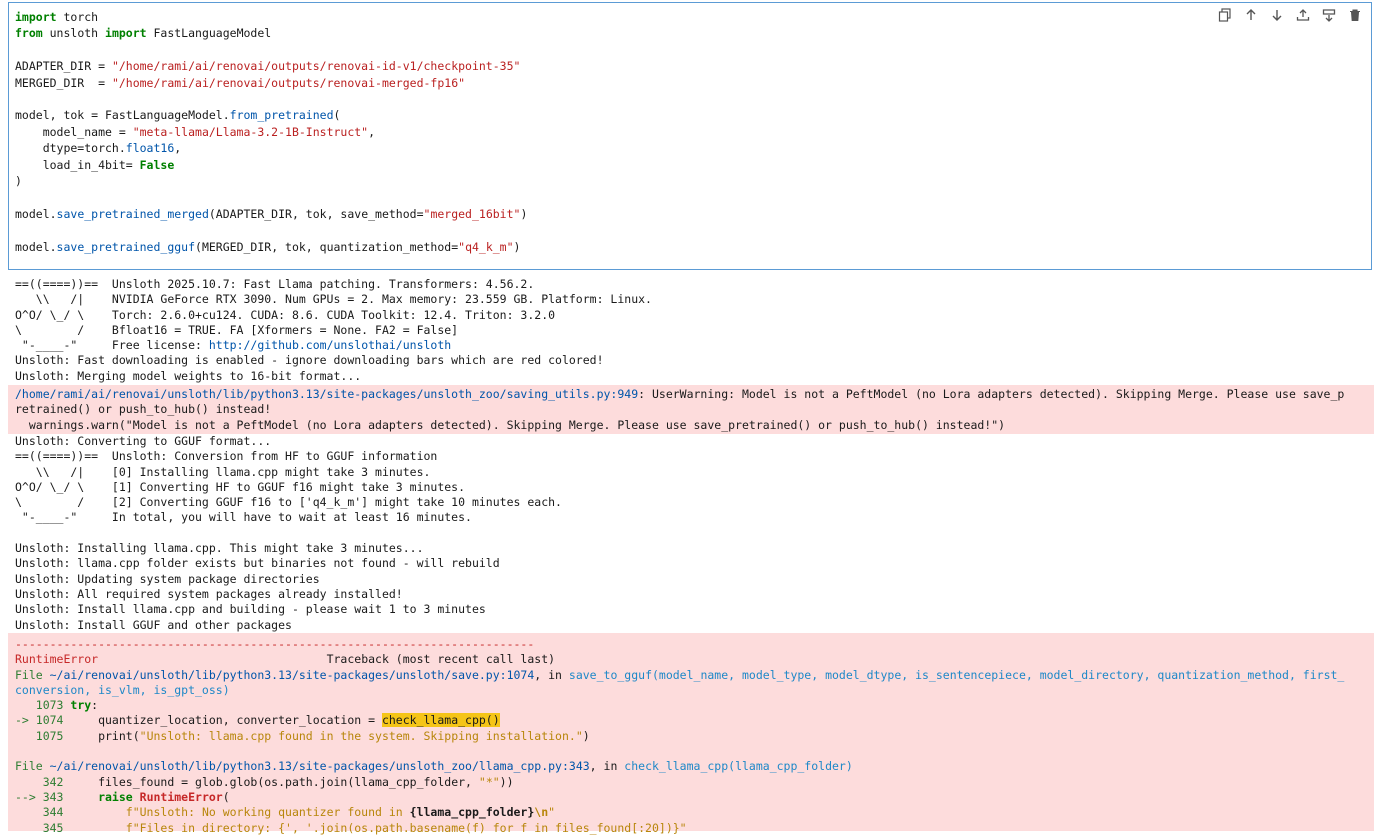  I want to click on code-line: load_in_4bit= False, so click(95, 164).